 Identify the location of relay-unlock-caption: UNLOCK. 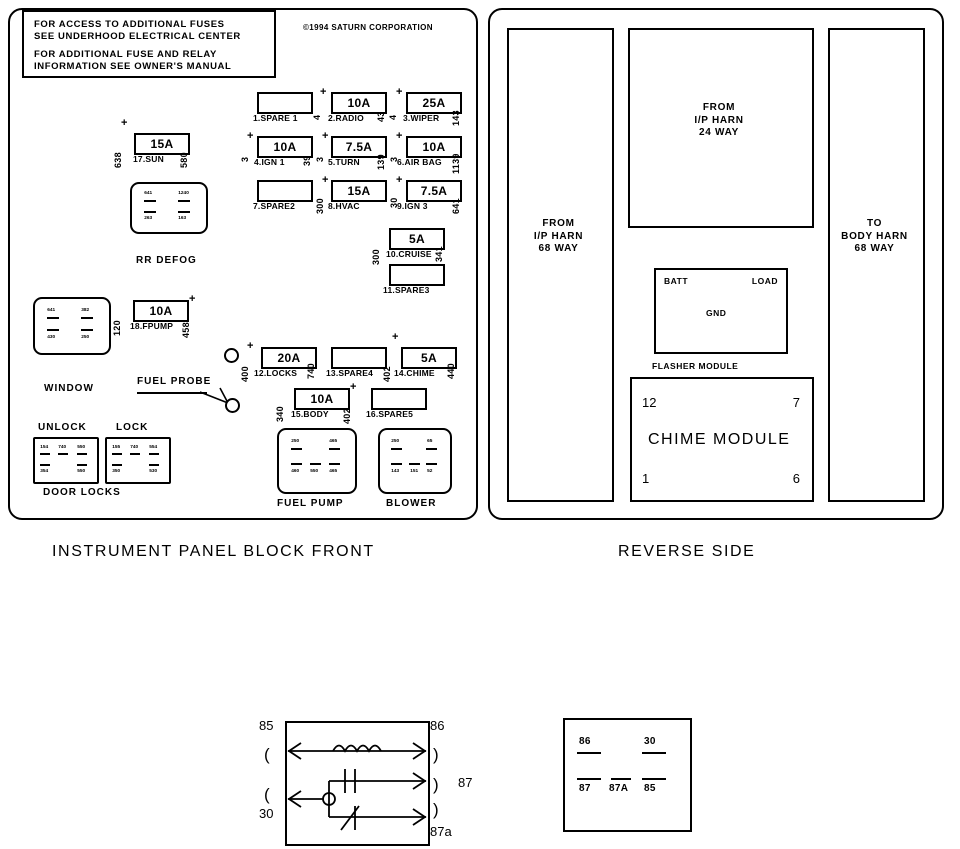
(62, 427).